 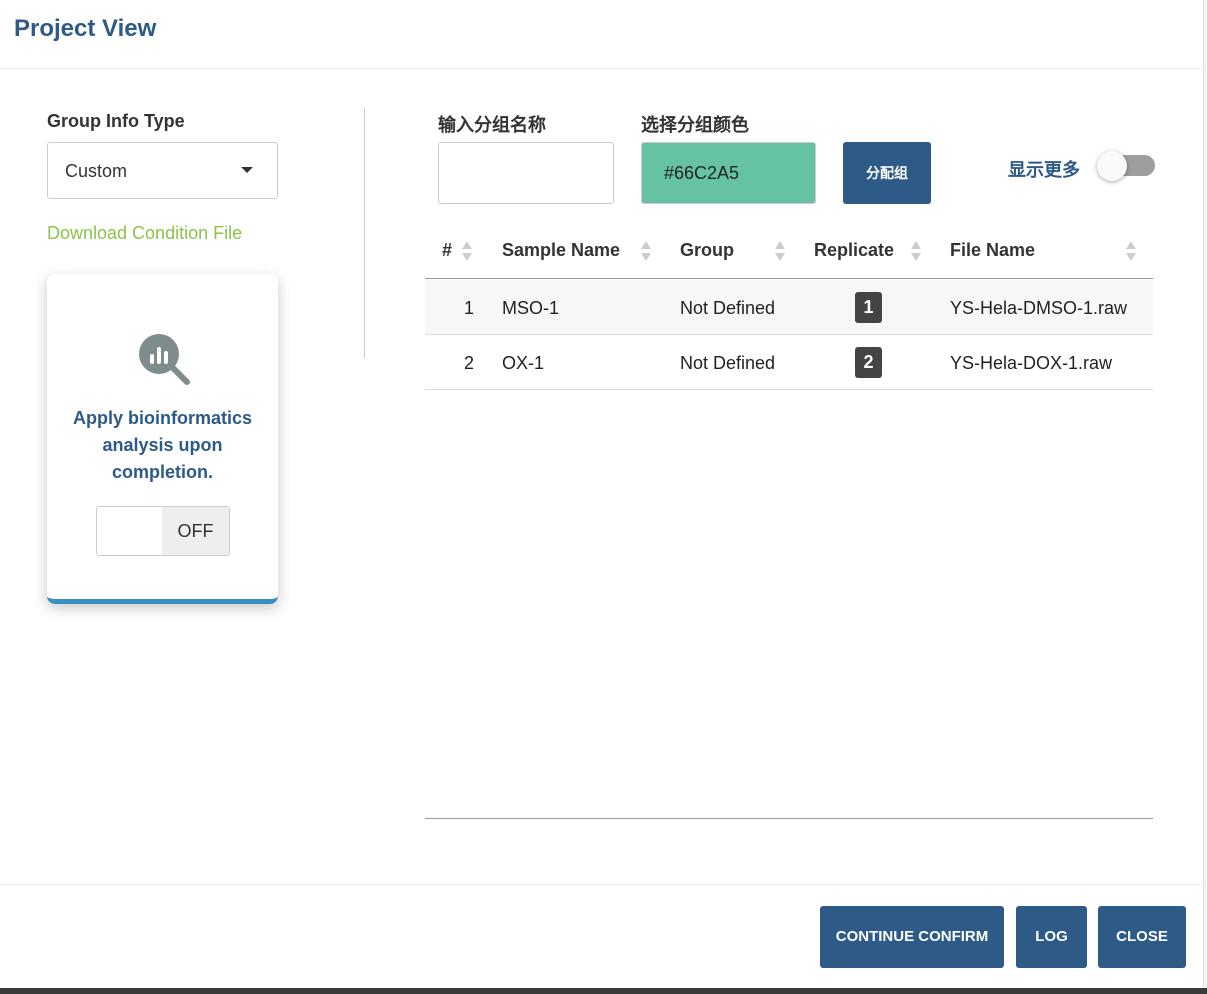 I want to click on page-title: Project View, so click(x=85, y=28).